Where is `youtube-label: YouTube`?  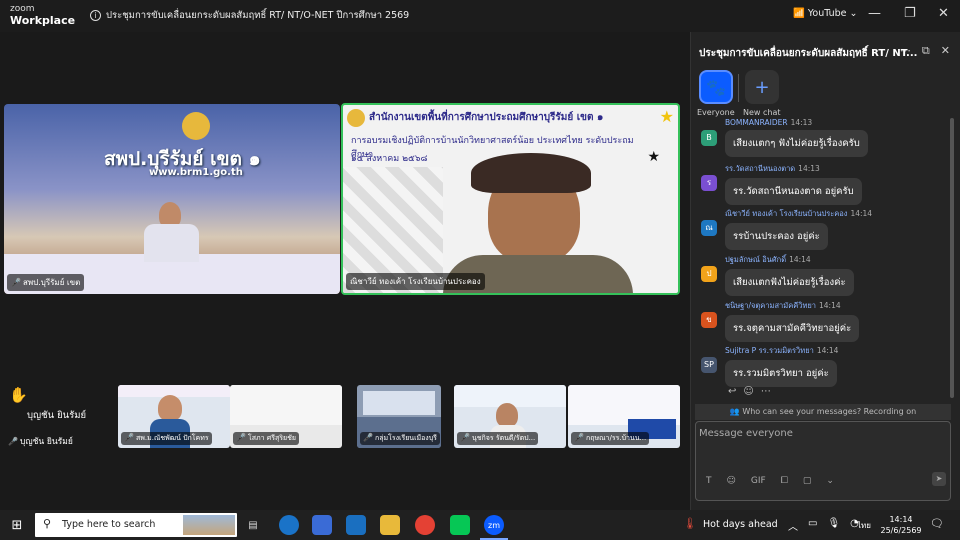
youtube-label: YouTube is located at coordinates (827, 13).